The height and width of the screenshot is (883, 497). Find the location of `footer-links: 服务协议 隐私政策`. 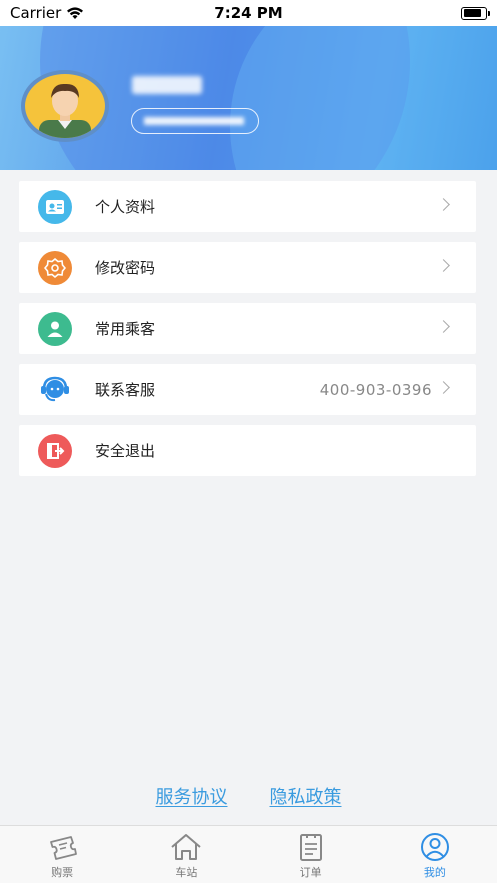

footer-links: 服务协议 隐私政策 is located at coordinates (248, 796).